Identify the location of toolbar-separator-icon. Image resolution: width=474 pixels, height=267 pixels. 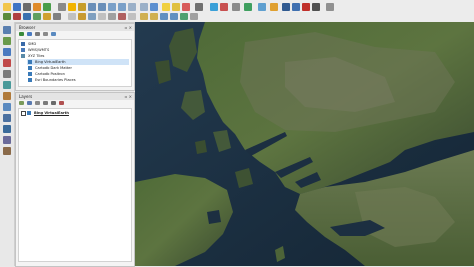
(72, 16).